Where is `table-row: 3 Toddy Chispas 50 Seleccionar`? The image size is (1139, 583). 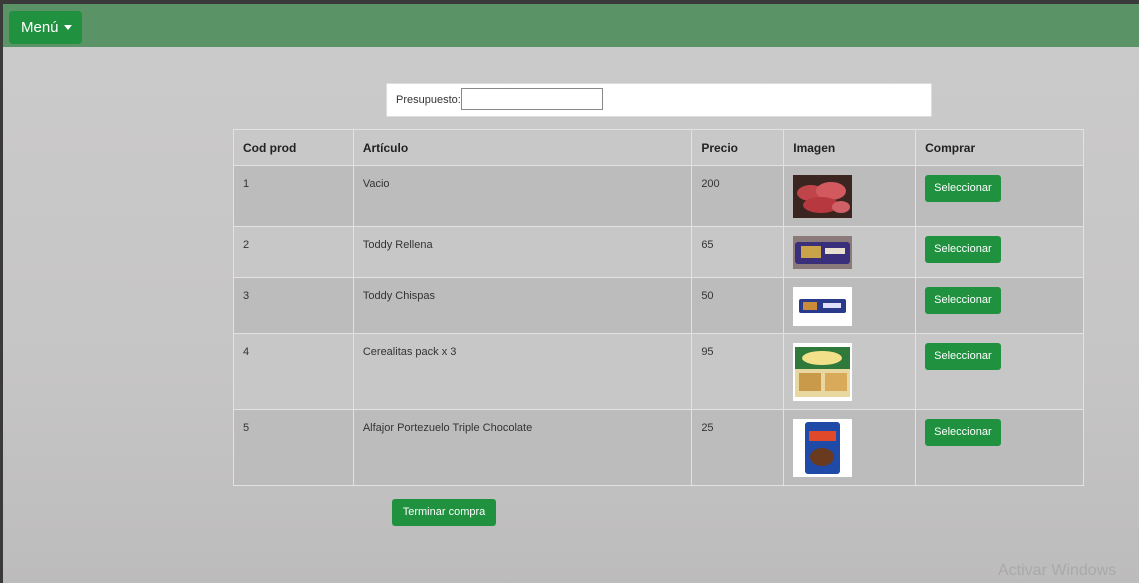
table-row: 3 Toddy Chispas 50 Seleccionar is located at coordinates (658, 305).